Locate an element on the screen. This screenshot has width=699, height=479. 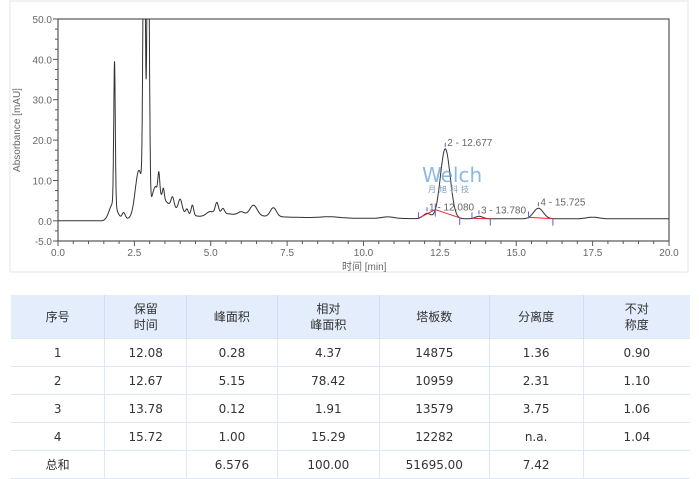
y-tick-label: 40.0 is located at coordinates (43, 60).